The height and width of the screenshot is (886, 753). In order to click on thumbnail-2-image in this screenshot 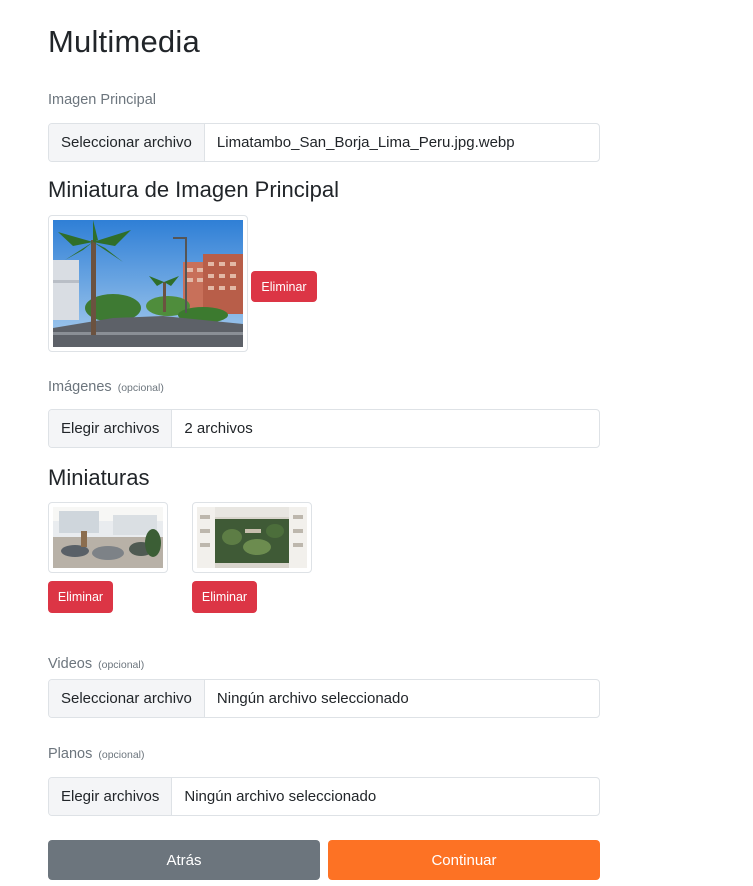, I will do `click(252, 537)`.